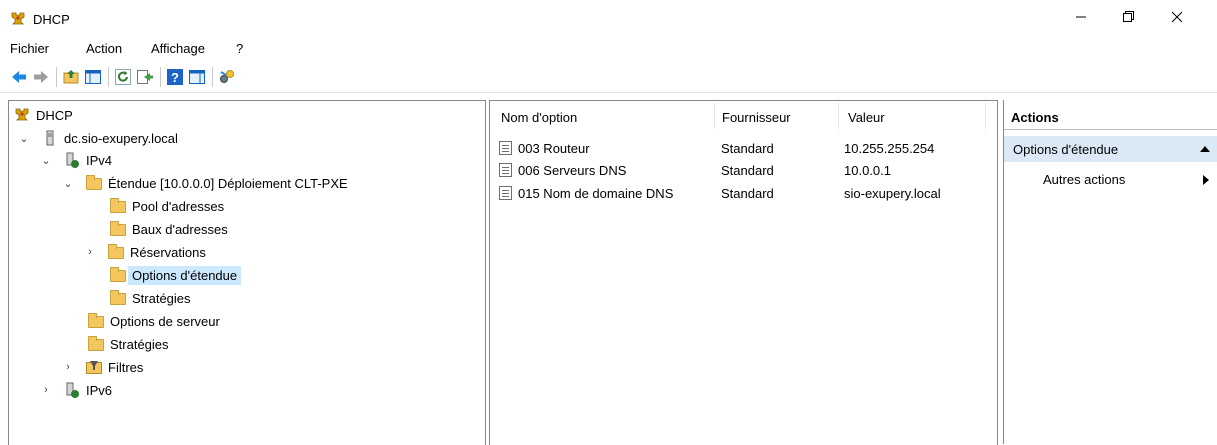  What do you see at coordinates (539, 117) in the screenshot?
I see `column-header-option-name: Nom d'option` at bounding box center [539, 117].